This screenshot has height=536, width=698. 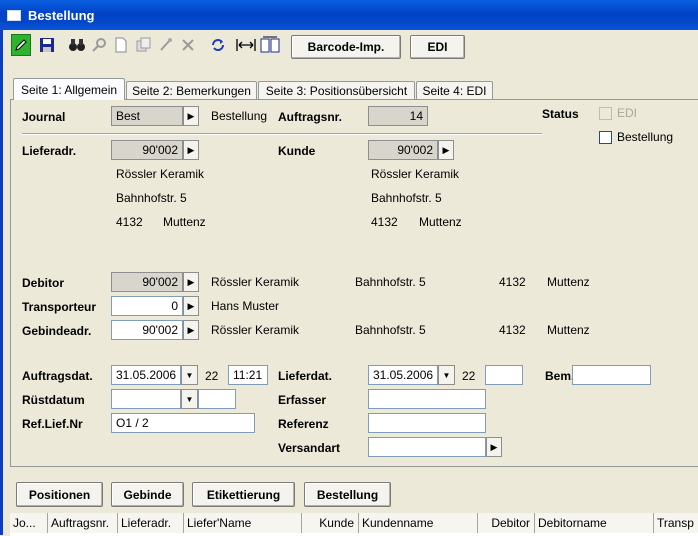 What do you see at coordinates (494, 447) in the screenshot?
I see `versandart-lookup-button: ▶` at bounding box center [494, 447].